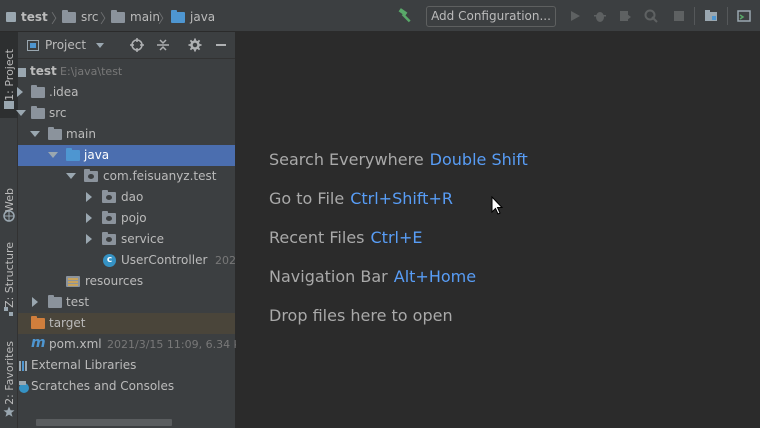 The width and height of the screenshot is (760, 428). What do you see at coordinates (225, 260) in the screenshot?
I see `file-info-hint: 2021` at bounding box center [225, 260].